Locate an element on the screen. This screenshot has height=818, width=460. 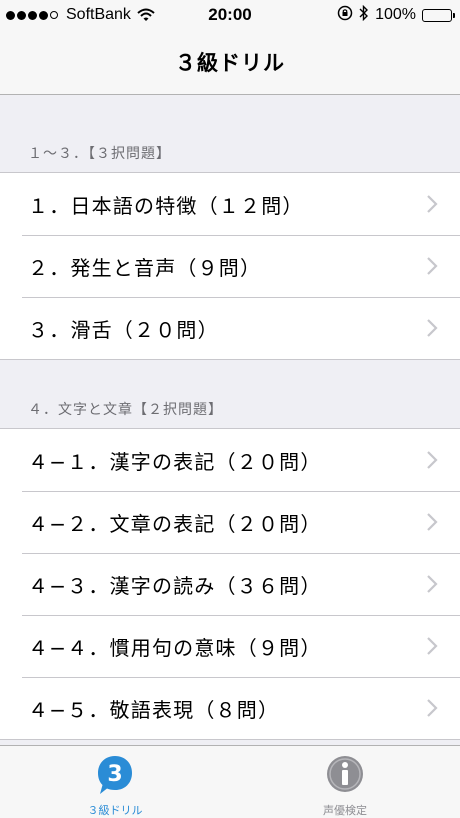
rotation-lock-icon is located at coordinates (345, 15).